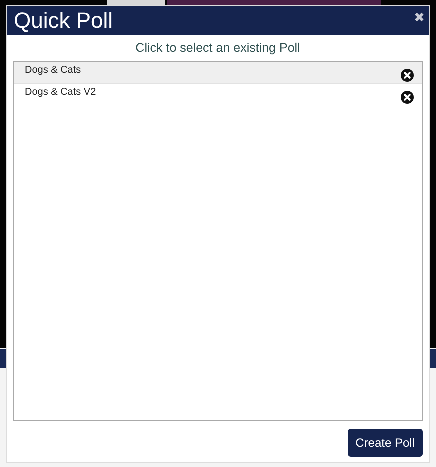 This screenshot has width=436, height=467. Describe the element at coordinates (64, 21) in the screenshot. I see `dialog-title: Quick Poll` at that location.